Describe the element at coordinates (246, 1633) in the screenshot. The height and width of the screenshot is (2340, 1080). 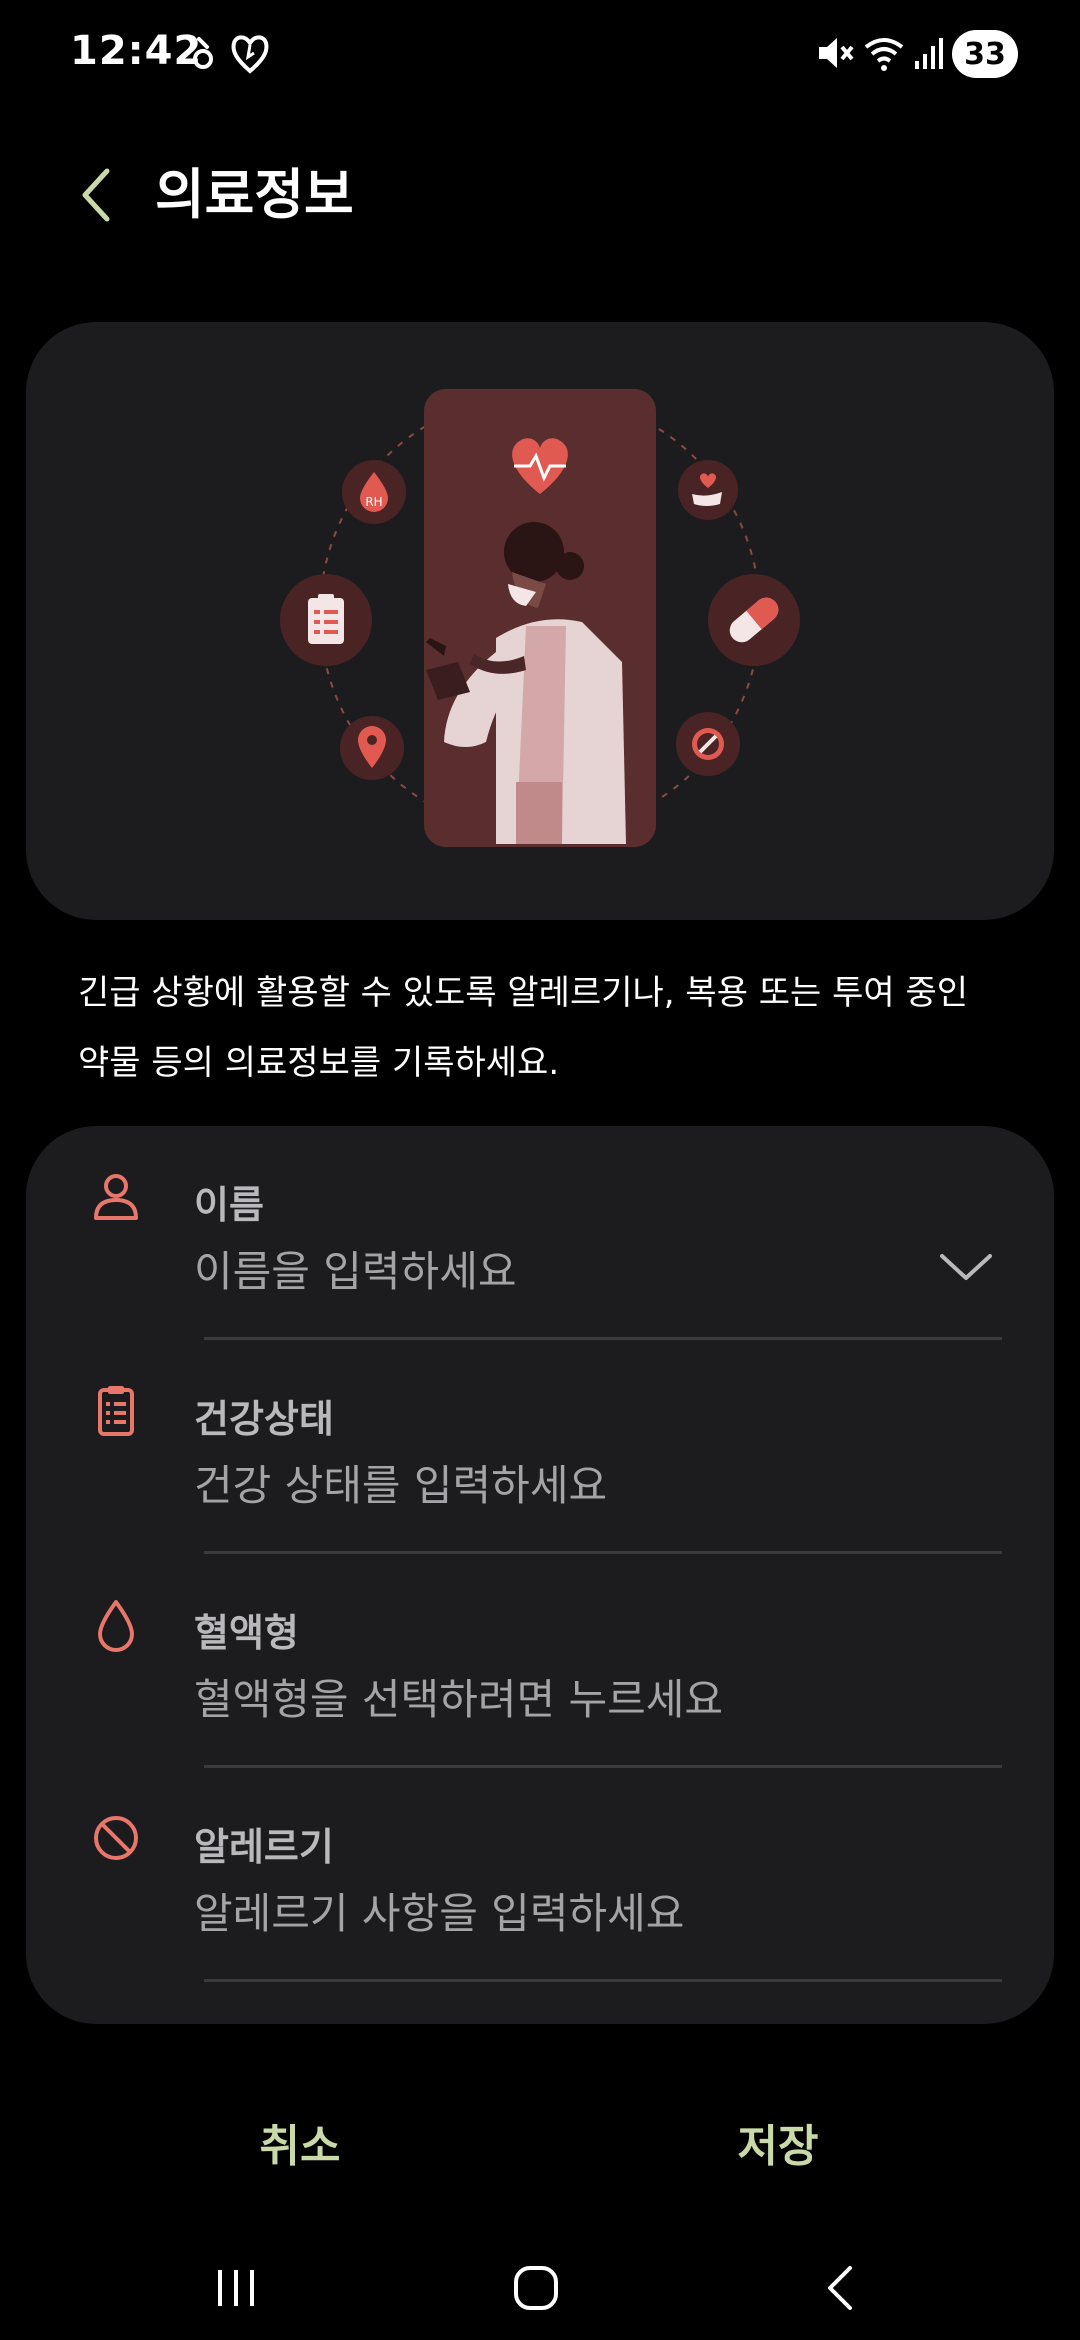
I see `blood-type-label: 혈액형` at that location.